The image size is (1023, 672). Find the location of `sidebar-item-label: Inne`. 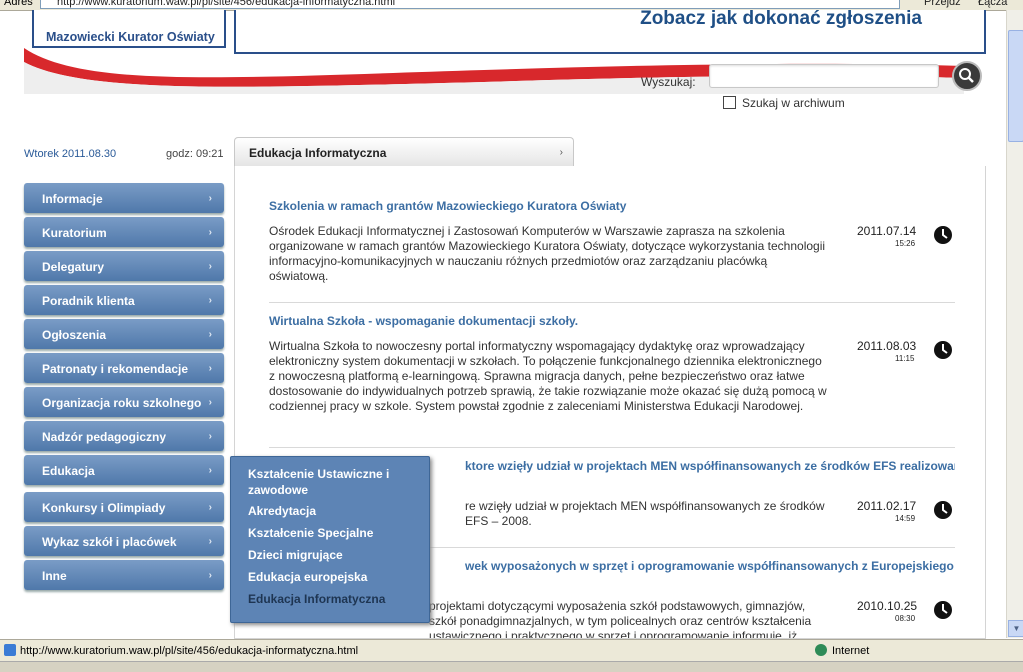

sidebar-item-label: Inne is located at coordinates (54, 576).